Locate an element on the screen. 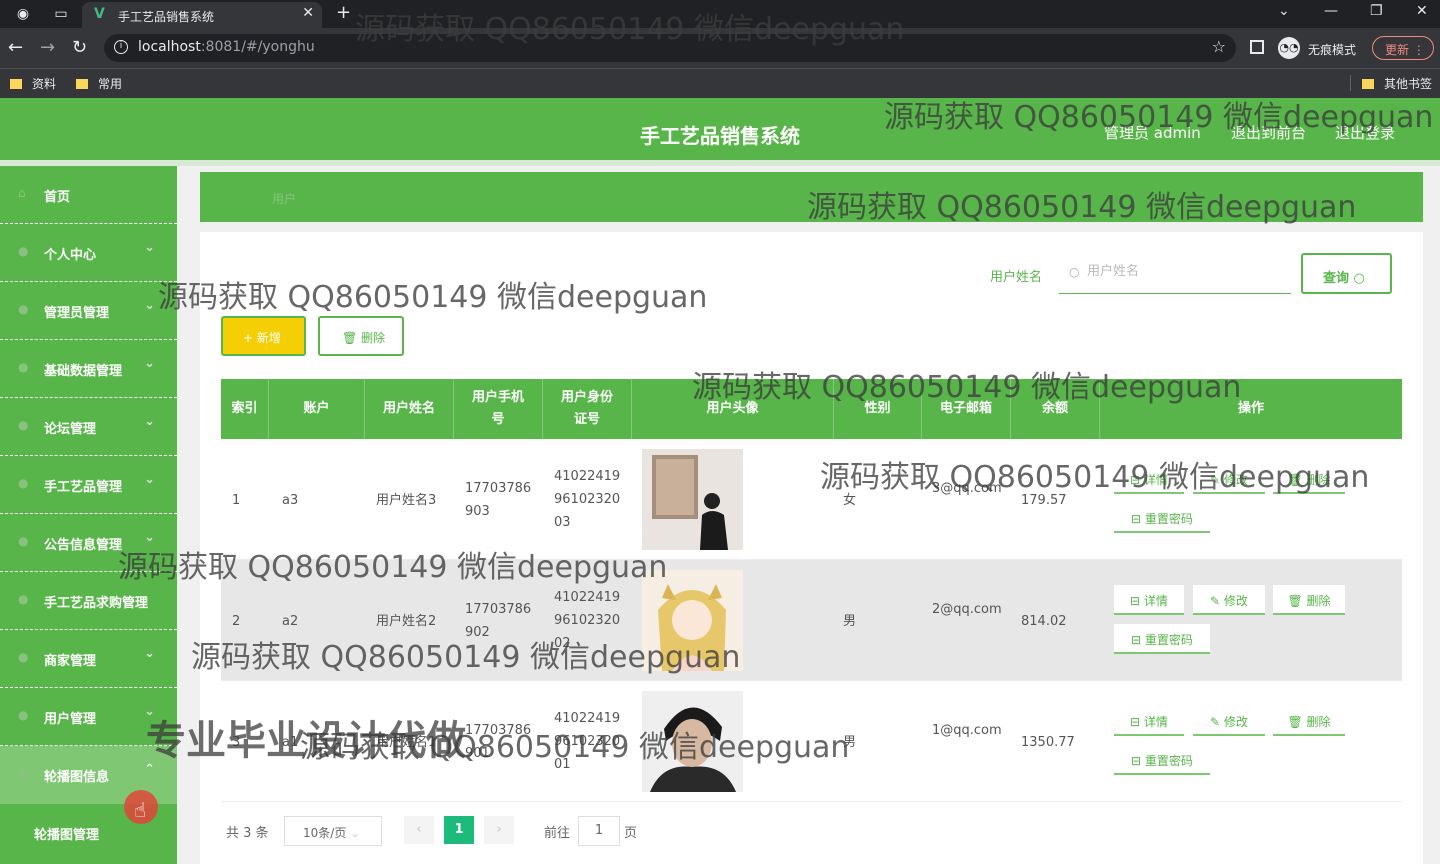 The image size is (1440, 864). sidebar-item-label: 管理员管理 is located at coordinates (77, 313).